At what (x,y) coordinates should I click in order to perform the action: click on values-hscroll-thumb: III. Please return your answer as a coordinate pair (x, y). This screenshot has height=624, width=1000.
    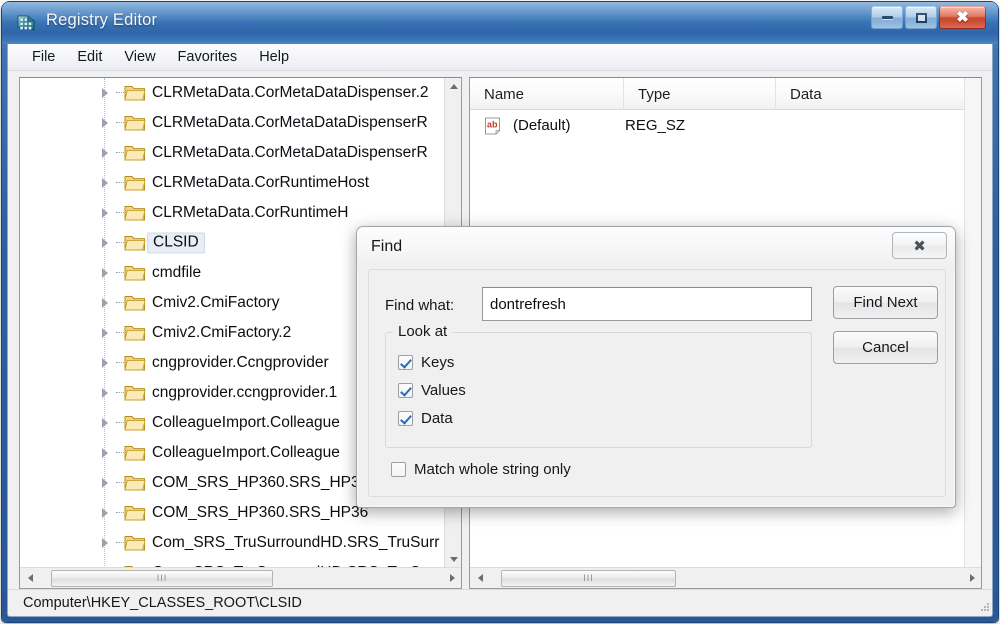
    Looking at the image, I should click on (588, 578).